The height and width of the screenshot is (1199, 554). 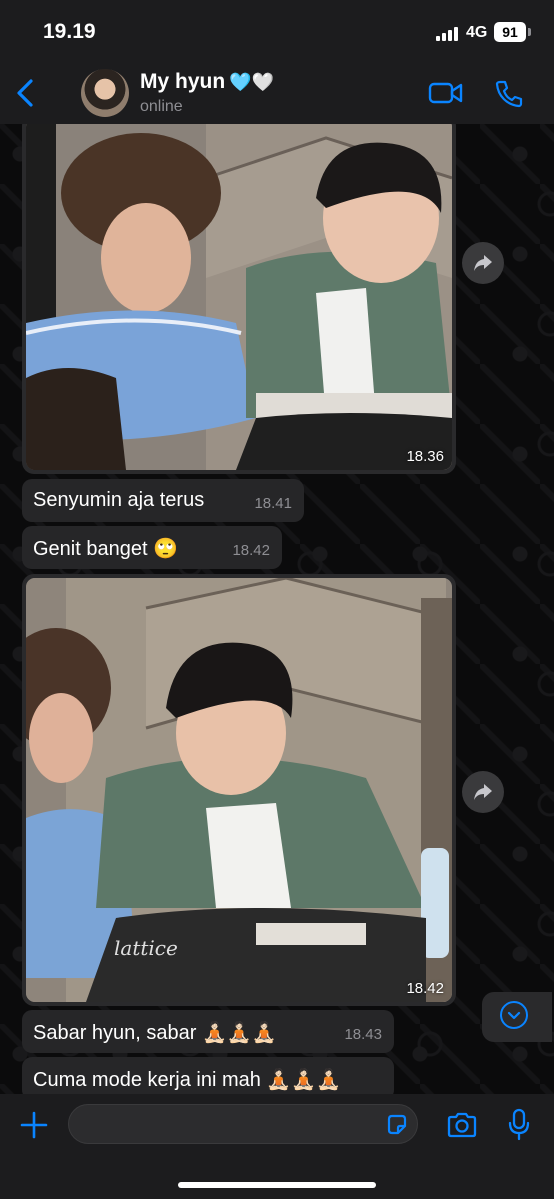 I want to click on plus-icon, so click(x=34, y=1127).